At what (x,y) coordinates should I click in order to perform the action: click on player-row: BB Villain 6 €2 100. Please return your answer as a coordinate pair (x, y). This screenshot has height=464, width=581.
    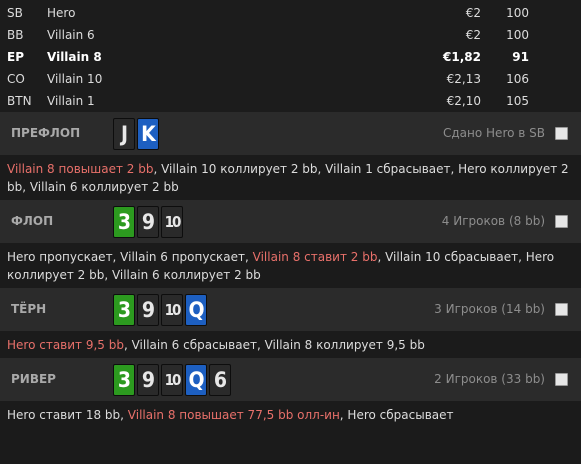
    Looking at the image, I should click on (290, 35).